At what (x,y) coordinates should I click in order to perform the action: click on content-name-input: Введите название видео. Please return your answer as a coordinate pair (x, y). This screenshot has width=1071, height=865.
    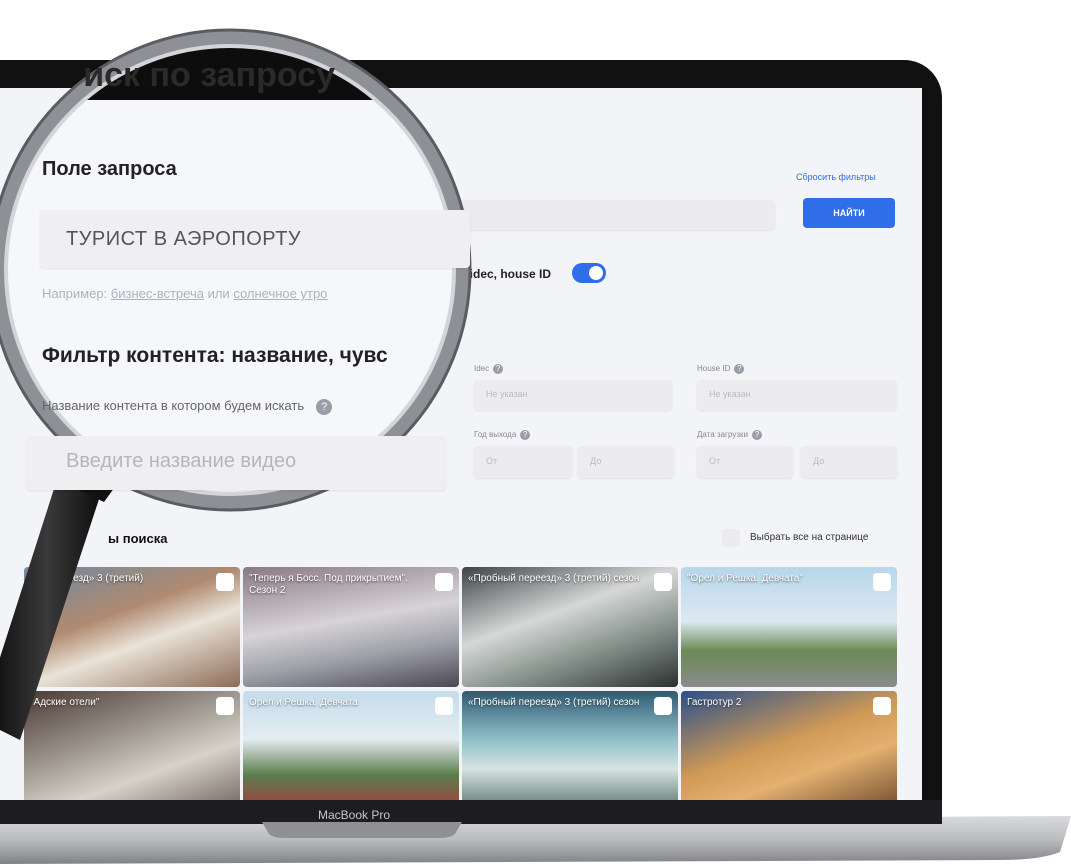
    Looking at the image, I should click on (236, 463).